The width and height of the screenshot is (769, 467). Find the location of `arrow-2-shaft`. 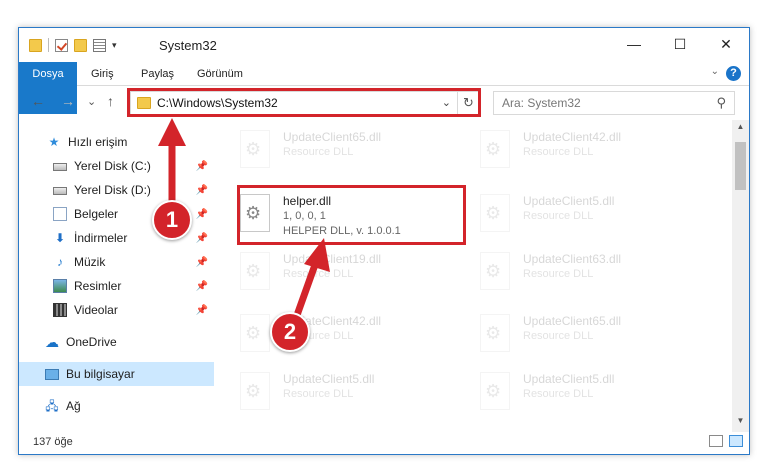

arrow-2-shaft is located at coordinates (306, 290).